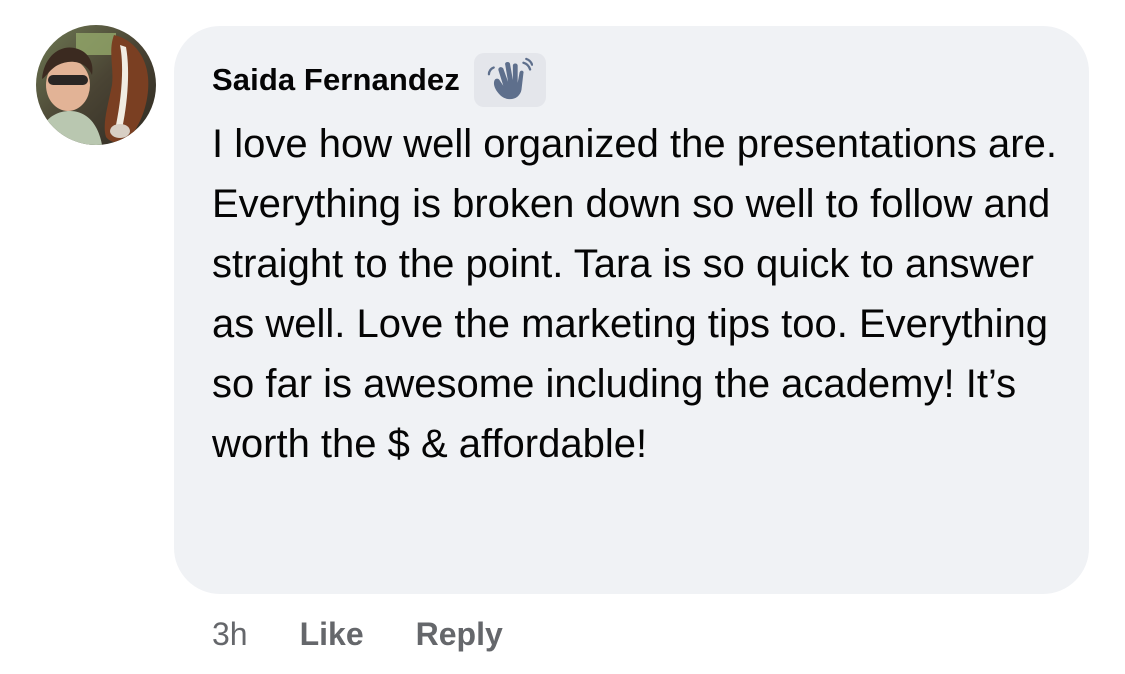  I want to click on waving-hand-badge, so click(509, 80).